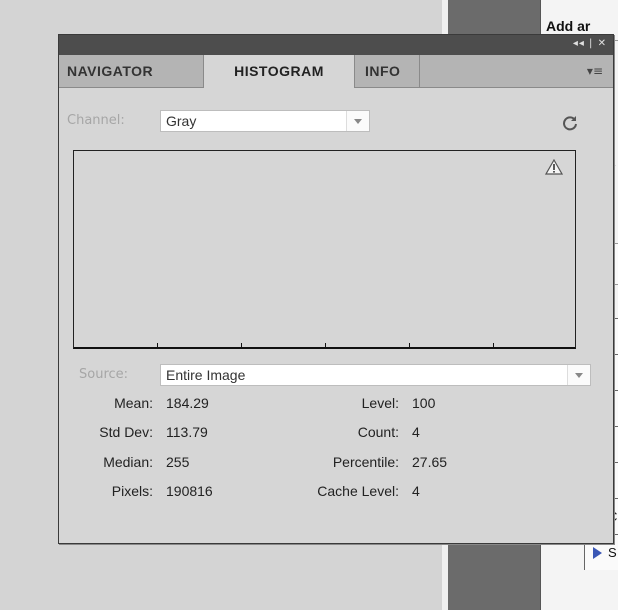 Image resolution: width=618 pixels, height=610 pixels. I want to click on source-label: Source:, so click(104, 374).